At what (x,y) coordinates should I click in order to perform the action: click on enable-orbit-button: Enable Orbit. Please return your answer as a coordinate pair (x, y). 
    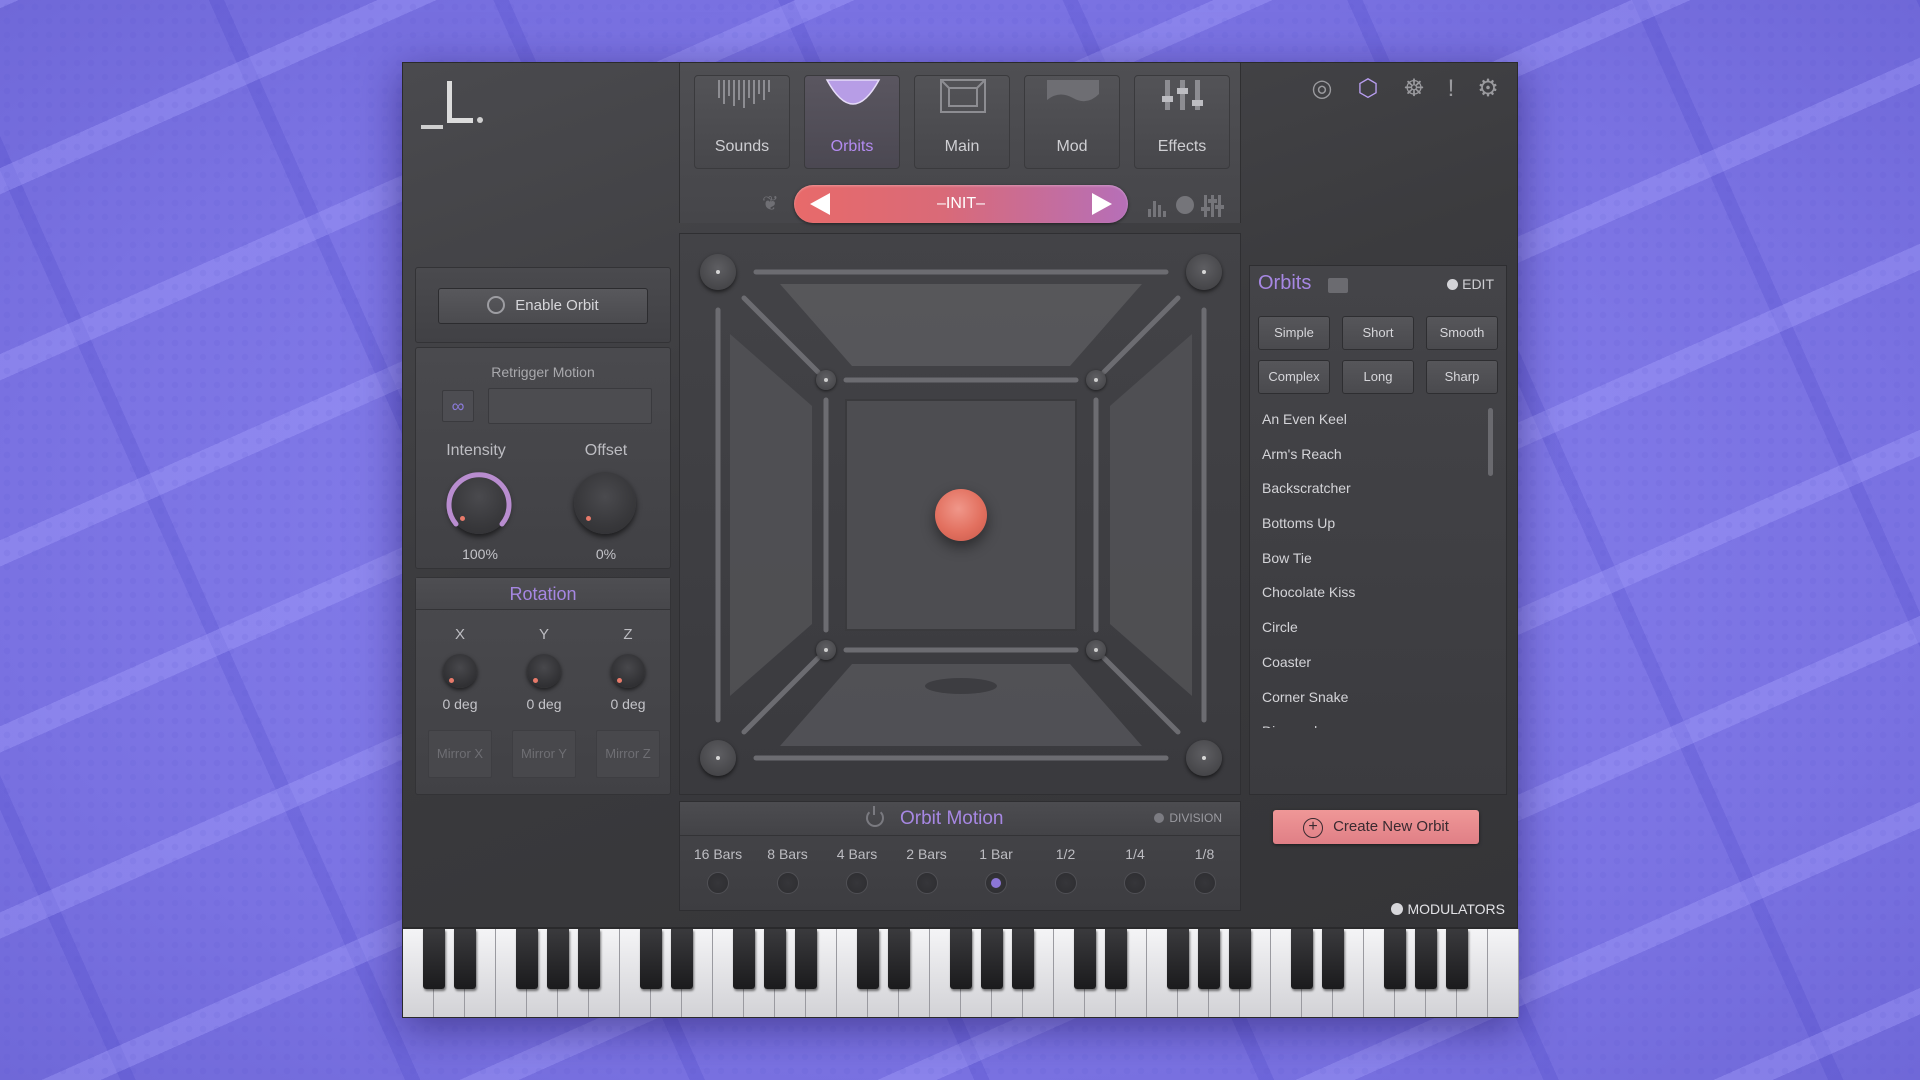
    Looking at the image, I should click on (543, 306).